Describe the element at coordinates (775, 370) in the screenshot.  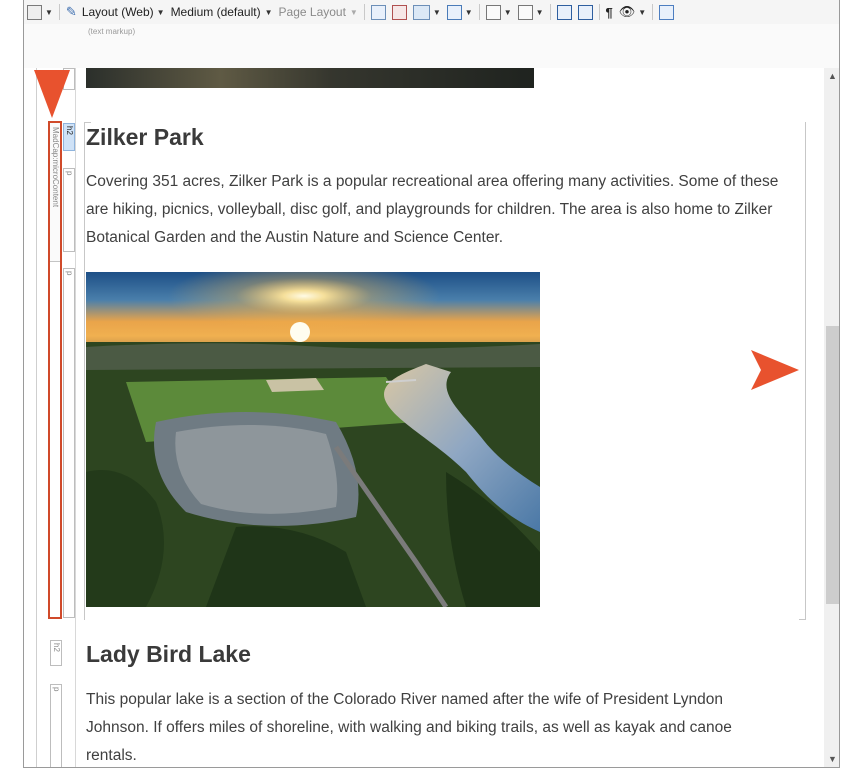
I see `callout-arrow-right-icon` at that location.